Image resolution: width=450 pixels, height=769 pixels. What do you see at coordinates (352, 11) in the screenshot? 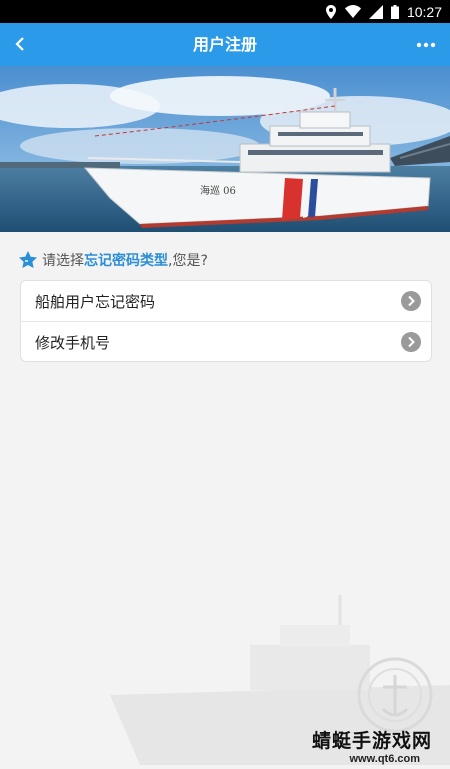
I see `wifi-icon` at bounding box center [352, 11].